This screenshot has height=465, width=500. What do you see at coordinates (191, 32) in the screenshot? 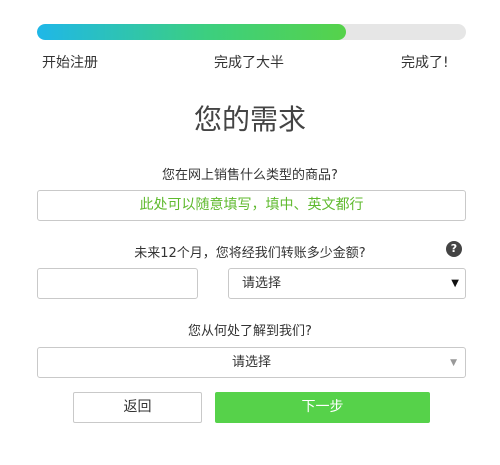
I see `progress-fill` at bounding box center [191, 32].